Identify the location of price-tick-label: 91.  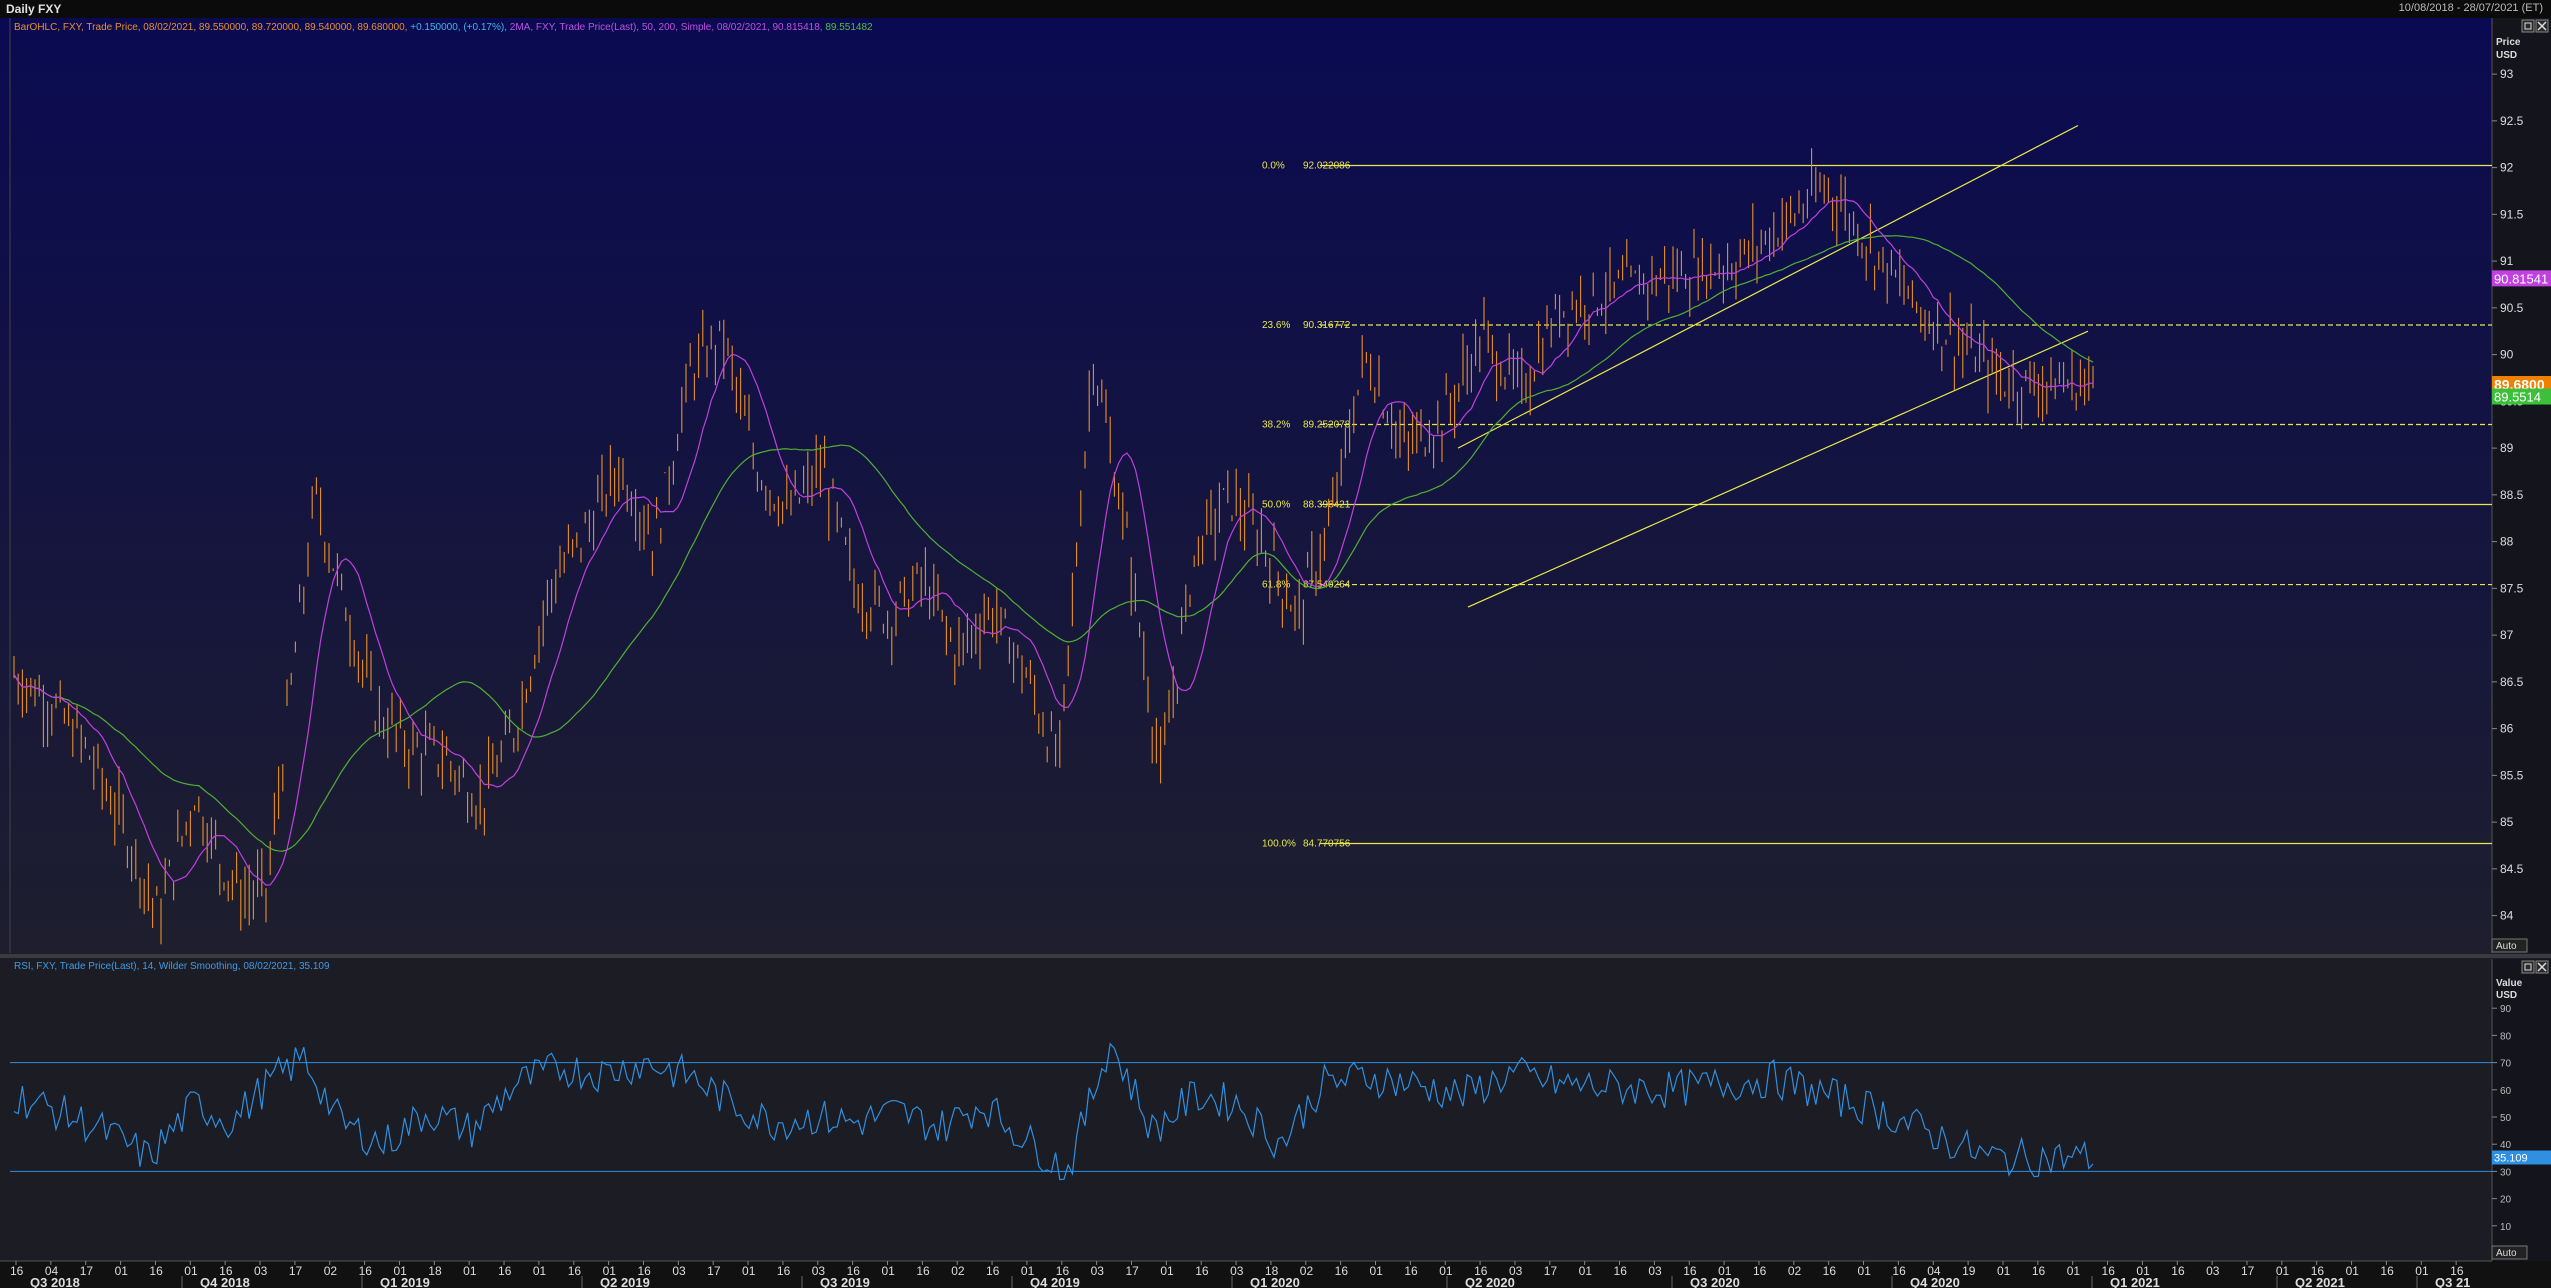
(2507, 261).